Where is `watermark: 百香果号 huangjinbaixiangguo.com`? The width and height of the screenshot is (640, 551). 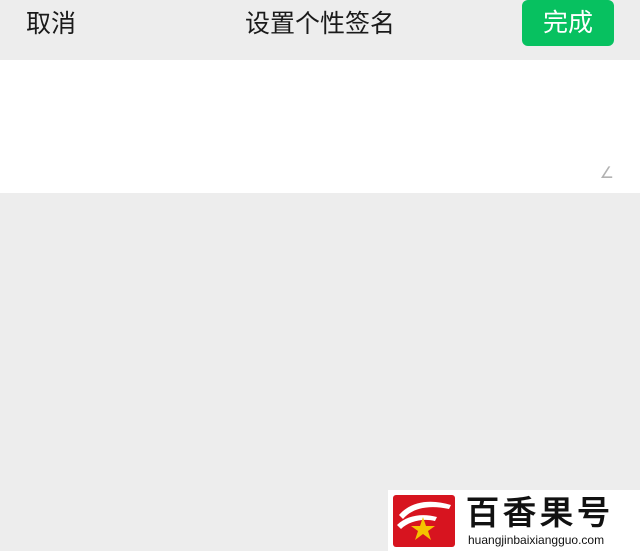
watermark: 百香果号 huangjinbaixiangguo.com is located at coordinates (514, 520).